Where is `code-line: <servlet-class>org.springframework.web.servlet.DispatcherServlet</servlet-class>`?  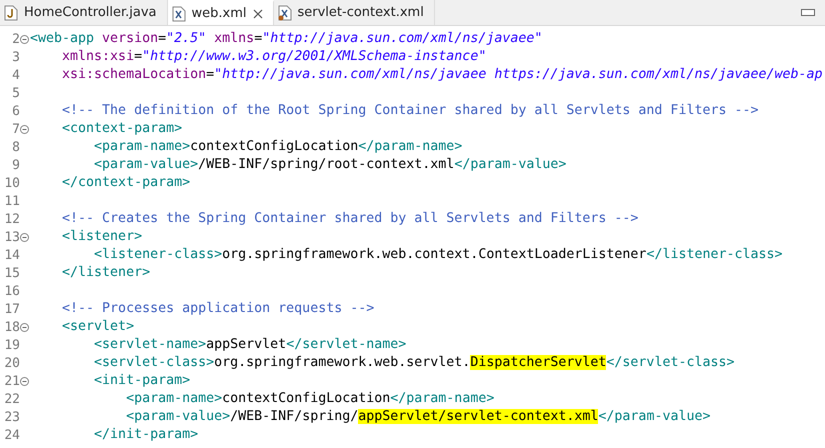 code-line: <servlet-class>org.springframework.web.servlet.DispatcherServlet</servlet-class> is located at coordinates (413, 363).